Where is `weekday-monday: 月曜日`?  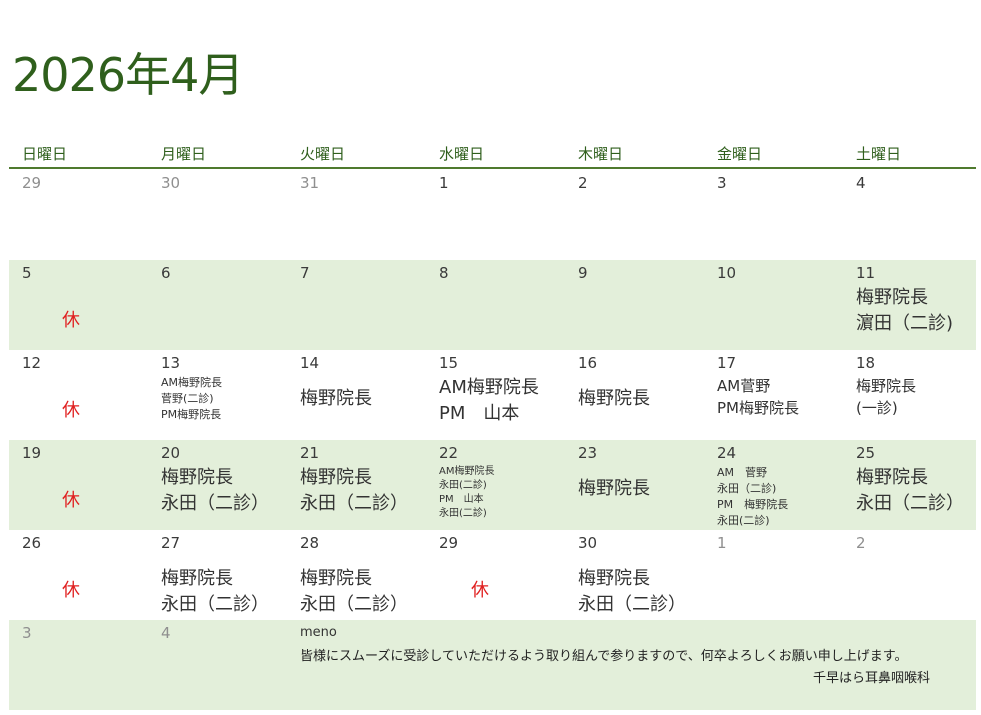 weekday-monday: 月曜日 is located at coordinates (184, 154).